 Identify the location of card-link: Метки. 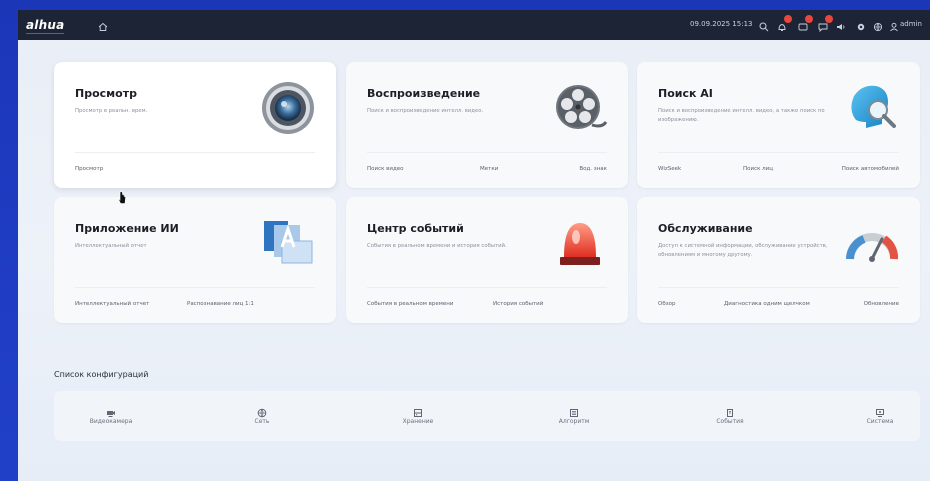
(489, 169).